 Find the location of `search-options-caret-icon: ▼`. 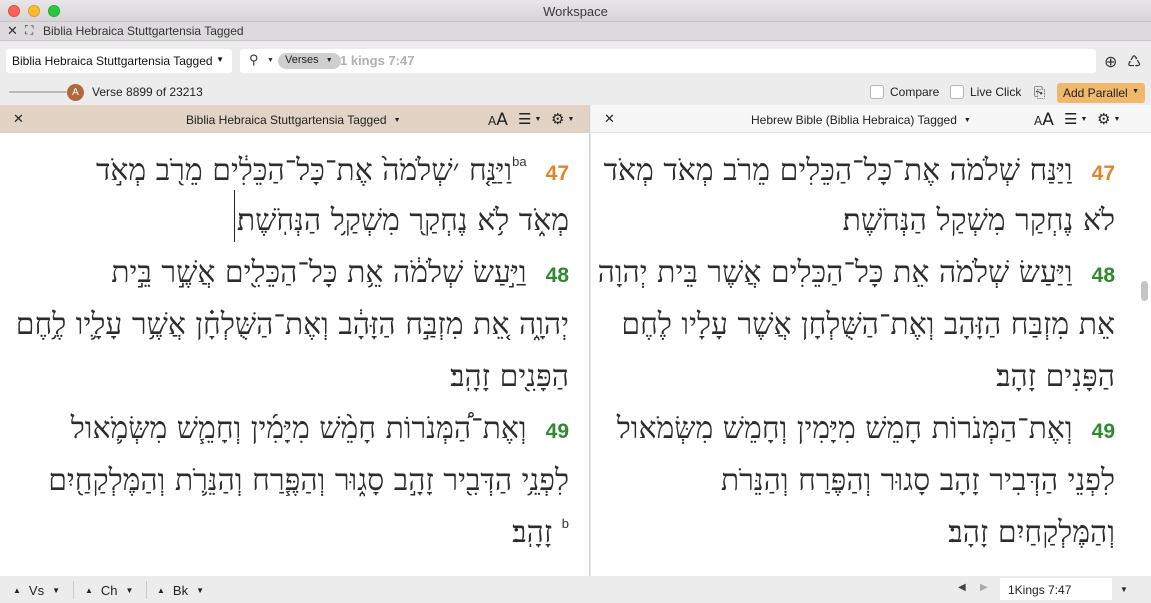

search-options-caret-icon: ▼ is located at coordinates (270, 60).